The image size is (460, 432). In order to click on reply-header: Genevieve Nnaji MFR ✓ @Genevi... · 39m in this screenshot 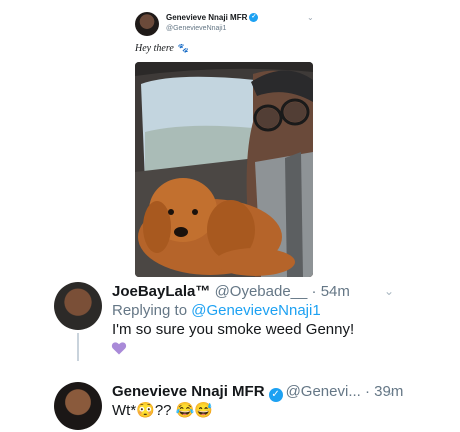, I will do `click(257, 392)`.